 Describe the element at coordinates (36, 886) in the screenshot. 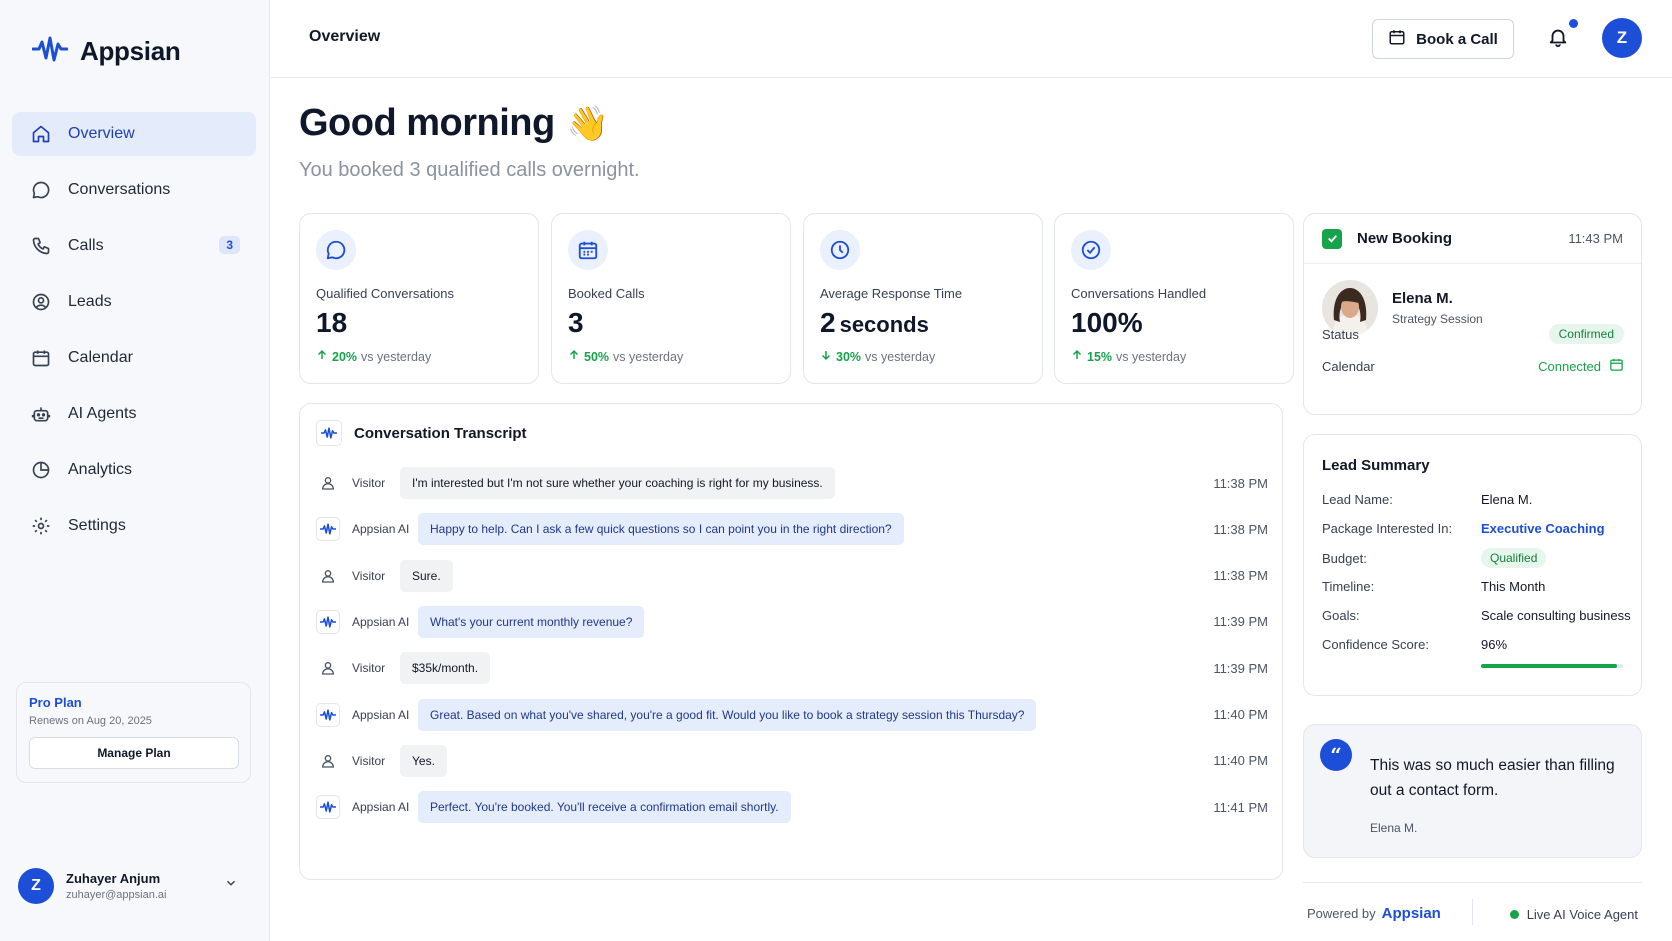

I see `avatar: Z` at that location.